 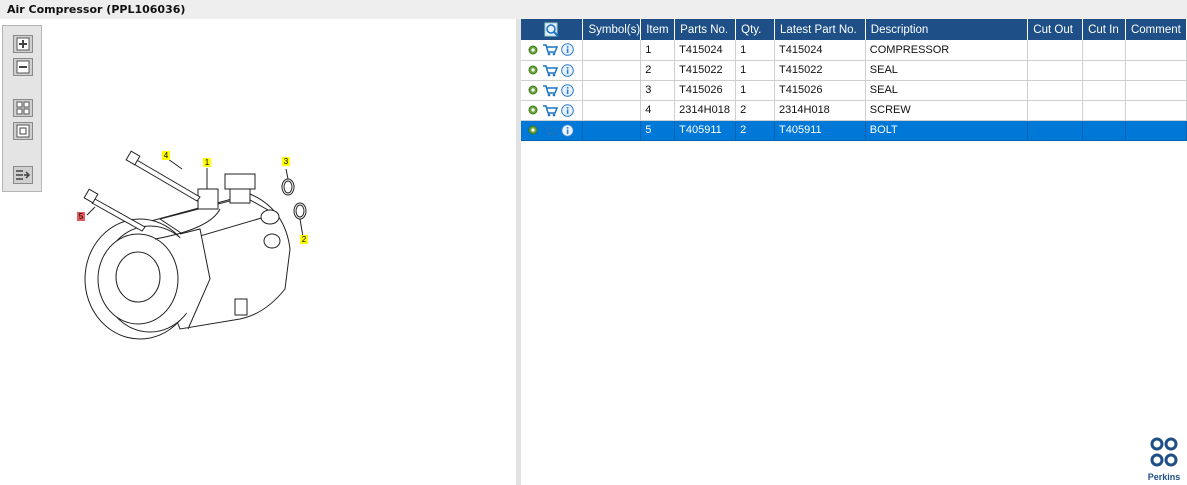 I want to click on table-row: 3 T415026 1 T415026 SEAL, so click(x=854, y=90).